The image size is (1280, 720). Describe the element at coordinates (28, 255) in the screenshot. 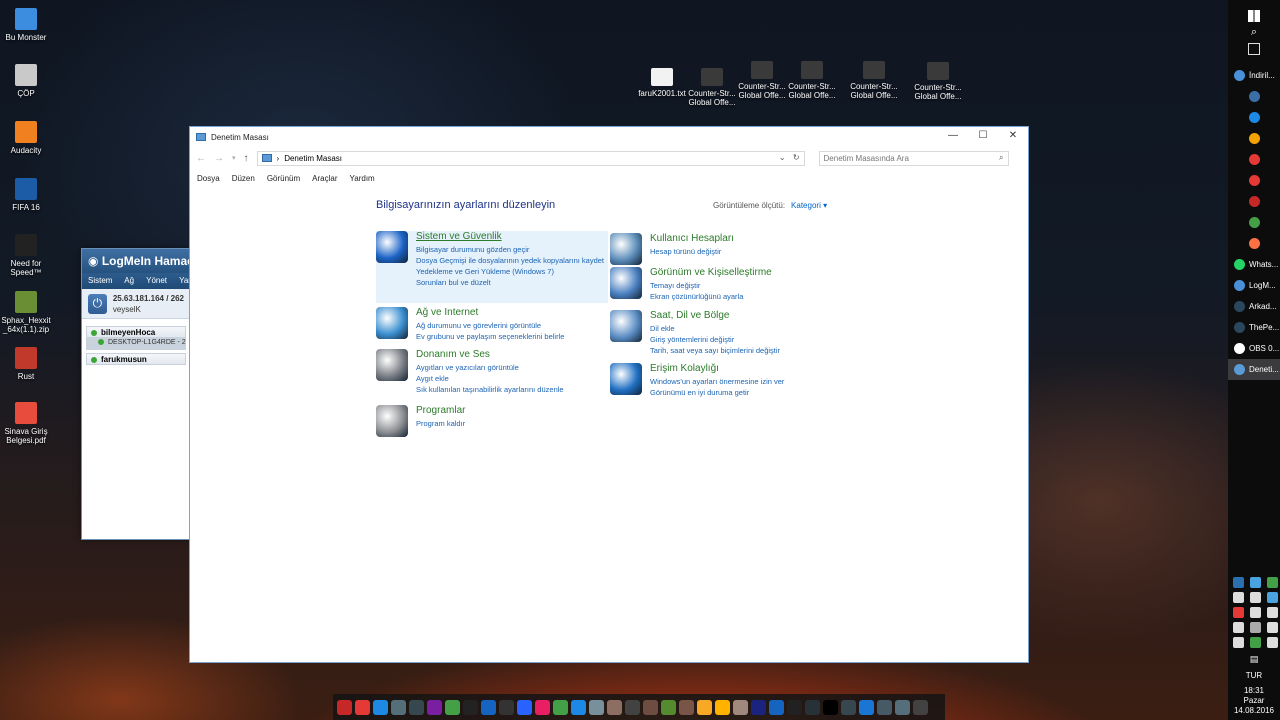

I see `desktop-icon: Need for Speed™` at that location.